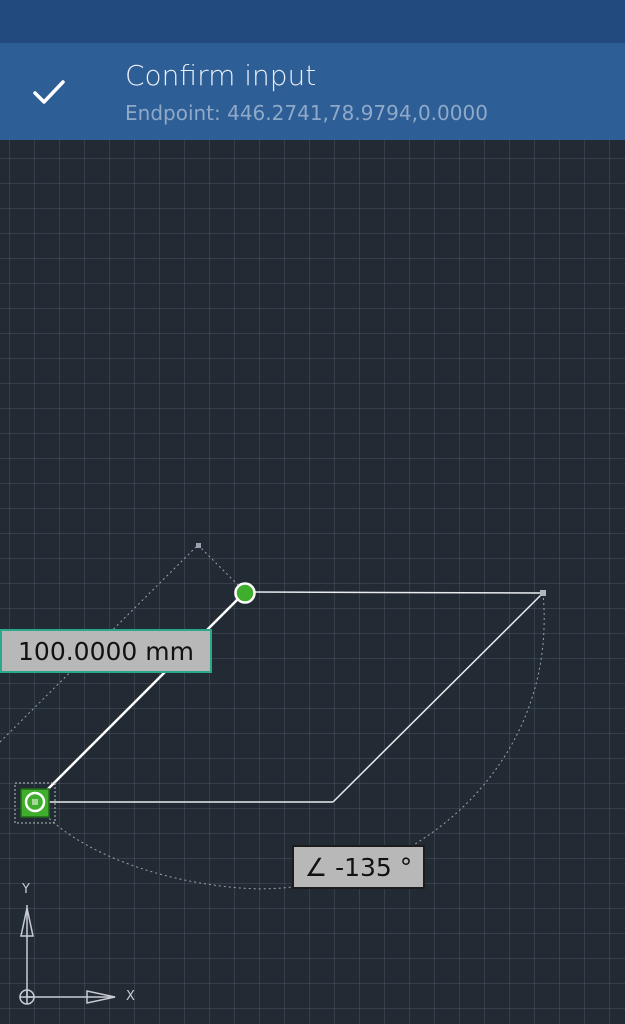  Describe the element at coordinates (130, 996) in the screenshot. I see `ucs-x-label: X` at that location.